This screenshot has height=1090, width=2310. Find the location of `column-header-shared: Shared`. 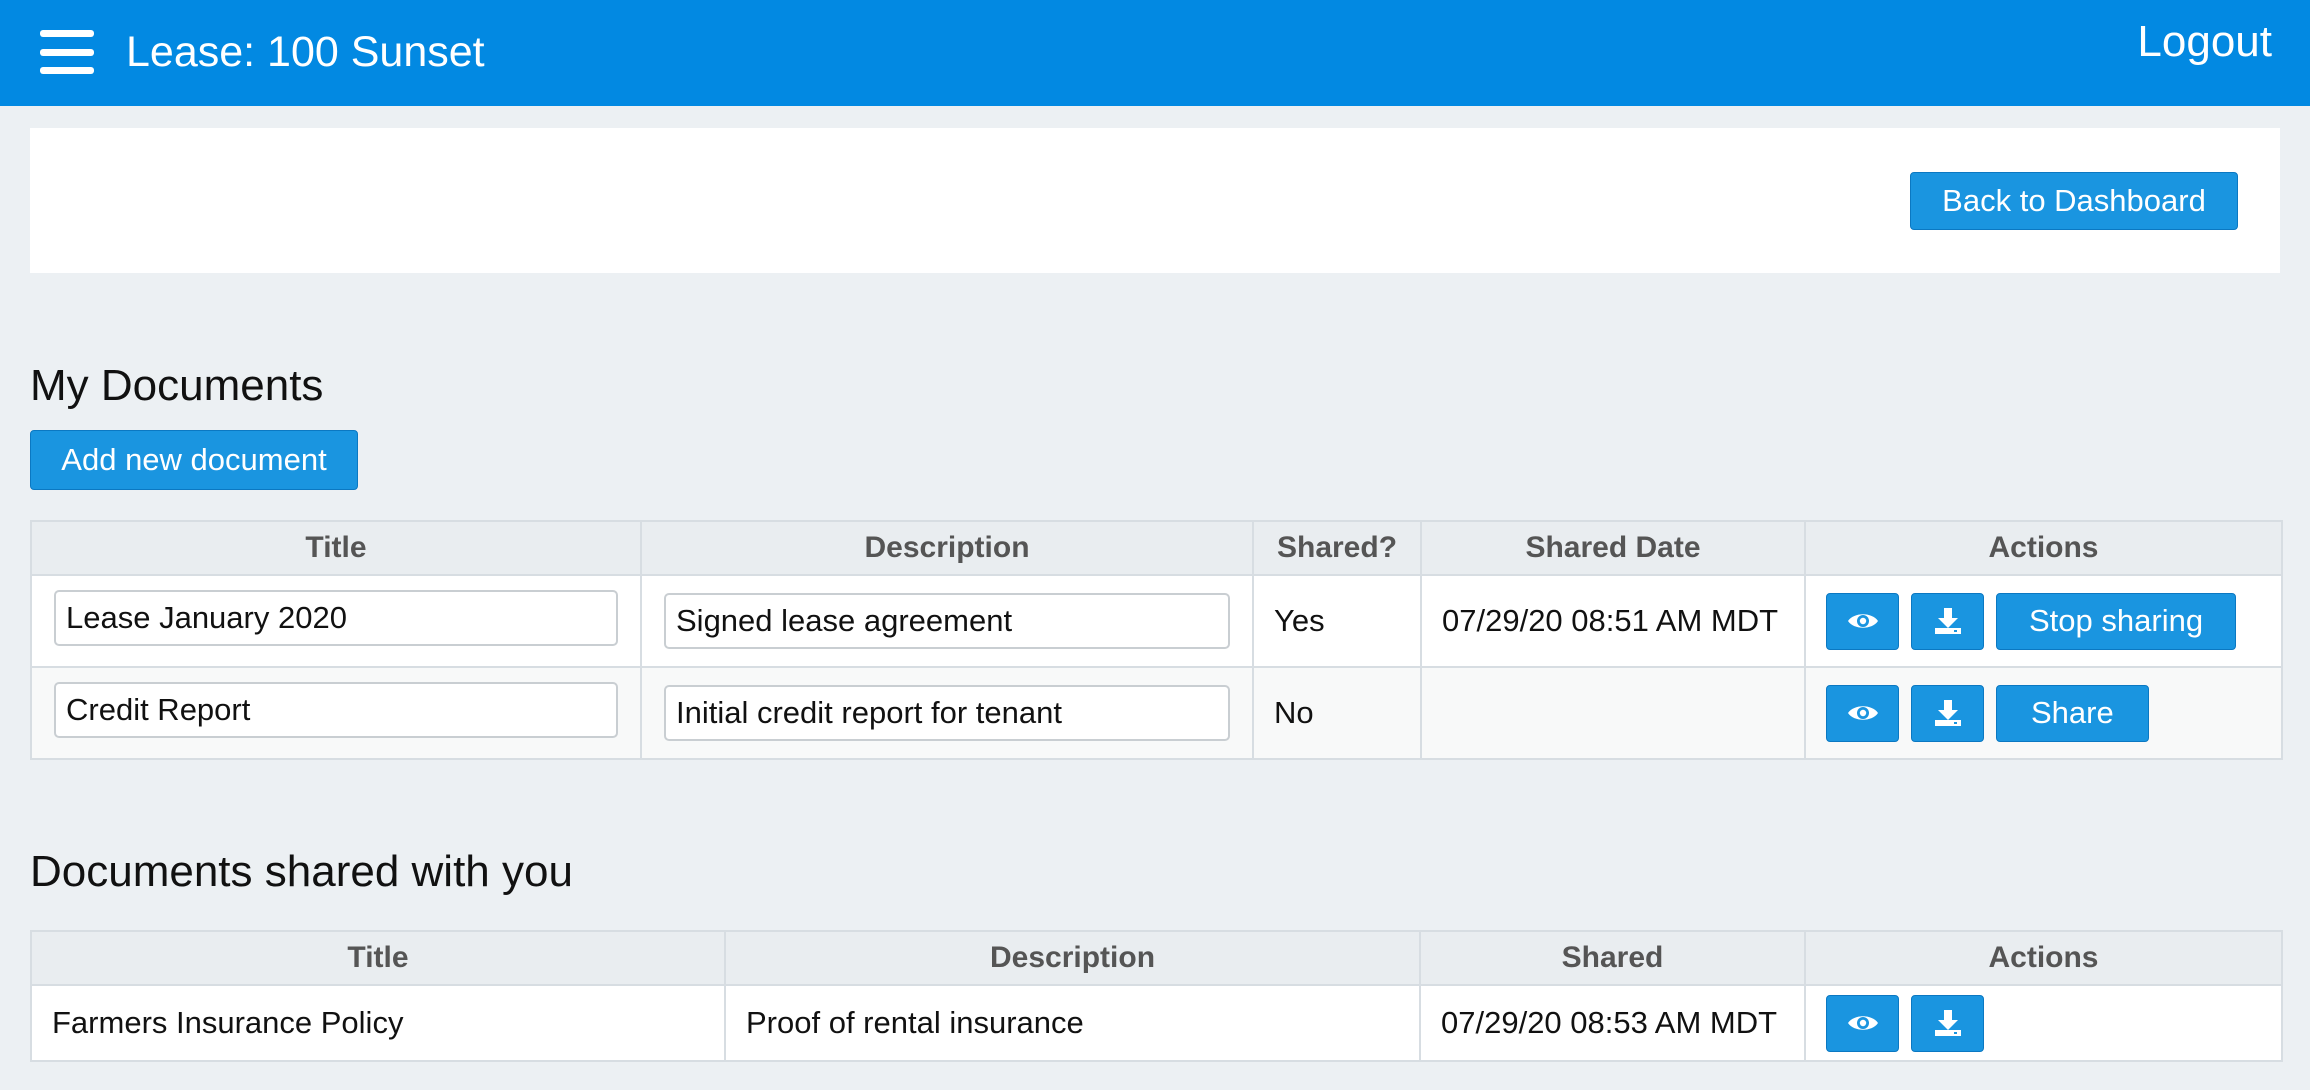

column-header-shared: Shared is located at coordinates (1612, 958).